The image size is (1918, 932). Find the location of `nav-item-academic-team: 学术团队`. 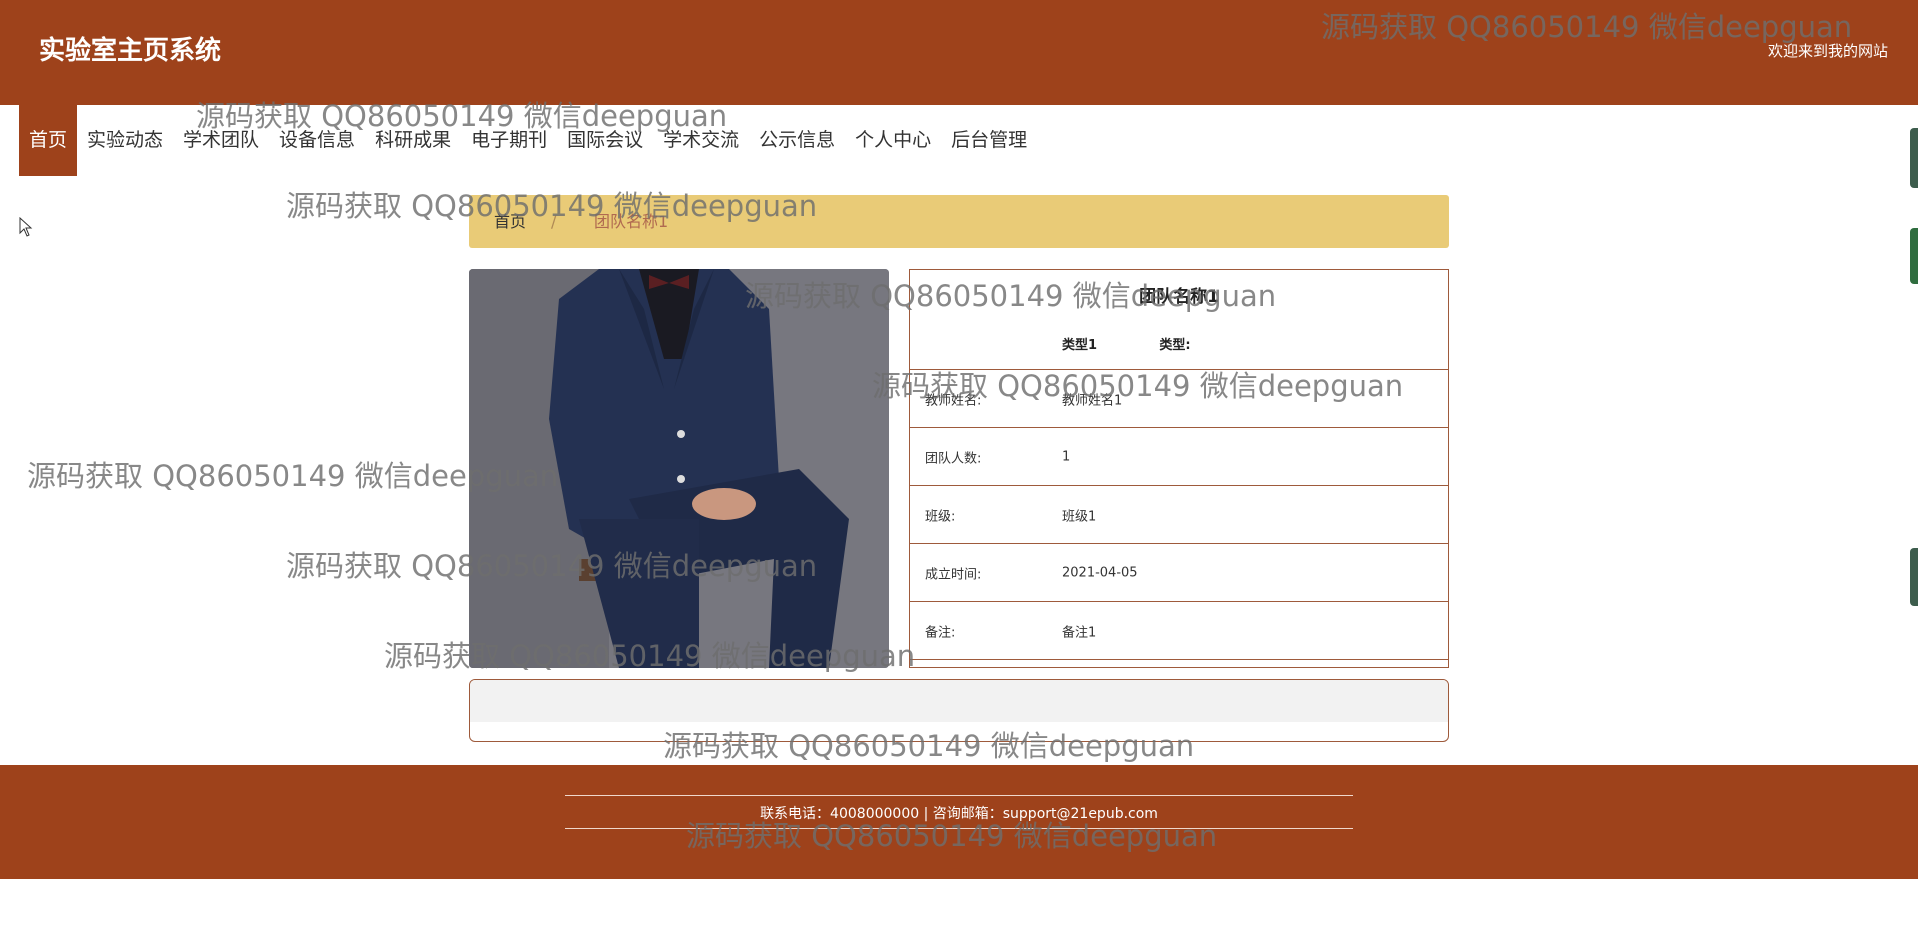

nav-item-academic-team: 学术团队 is located at coordinates (221, 140).